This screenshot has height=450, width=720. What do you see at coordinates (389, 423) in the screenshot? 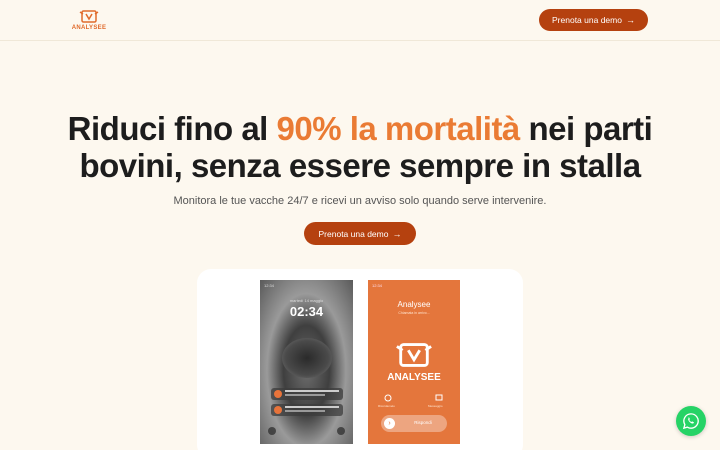
I see `slider-arrow-icon: ›` at bounding box center [389, 423].